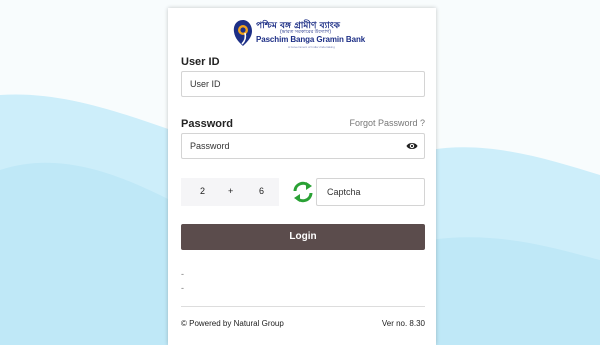  I want to click on captcha-placeholder: Captcha, so click(344, 192).